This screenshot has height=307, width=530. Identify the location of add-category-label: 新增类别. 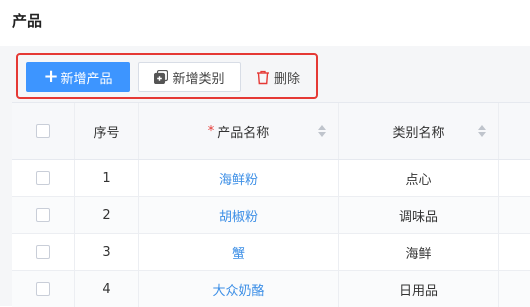
(198, 79).